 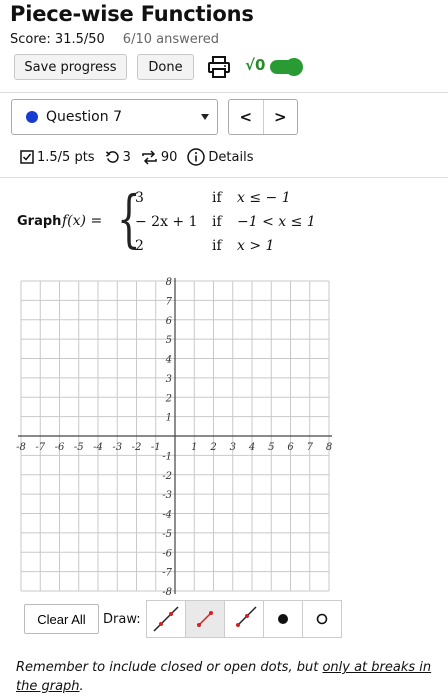 I want to click on closed-dot-tool-icon, so click(x=282, y=619).